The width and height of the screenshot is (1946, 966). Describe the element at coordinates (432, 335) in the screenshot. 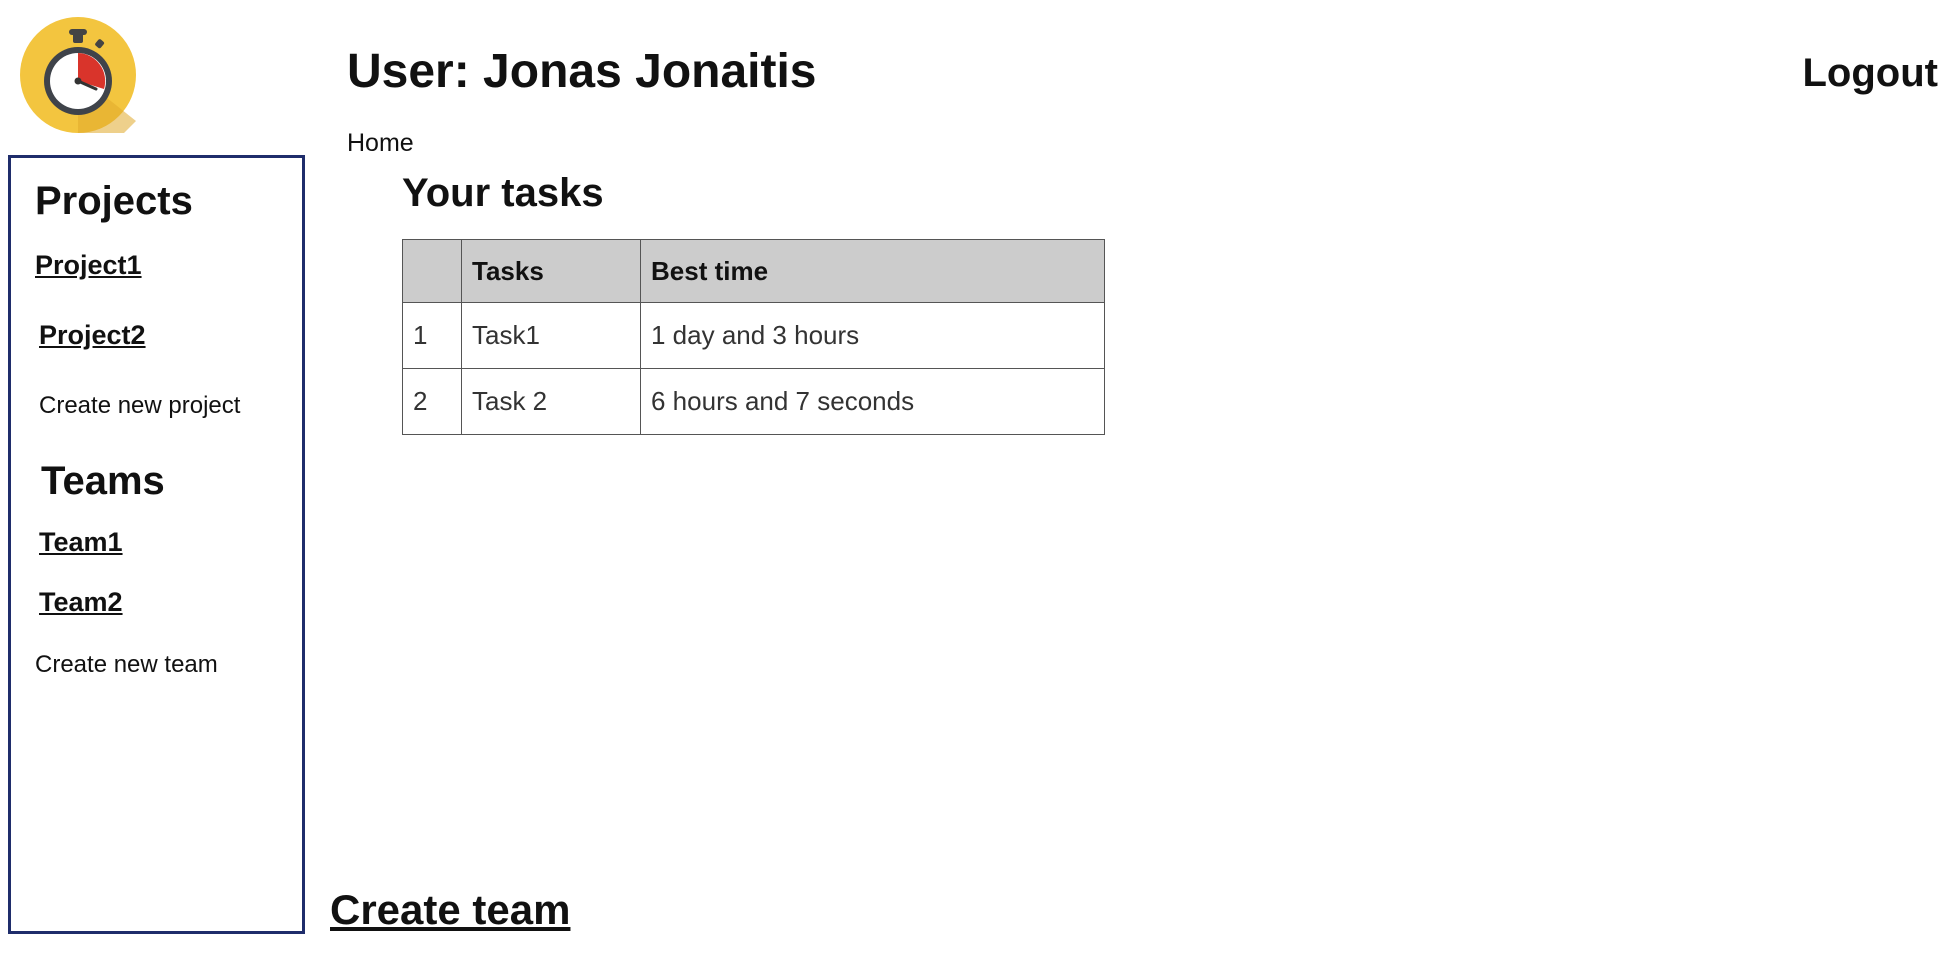

I see `row-index: 1` at that location.